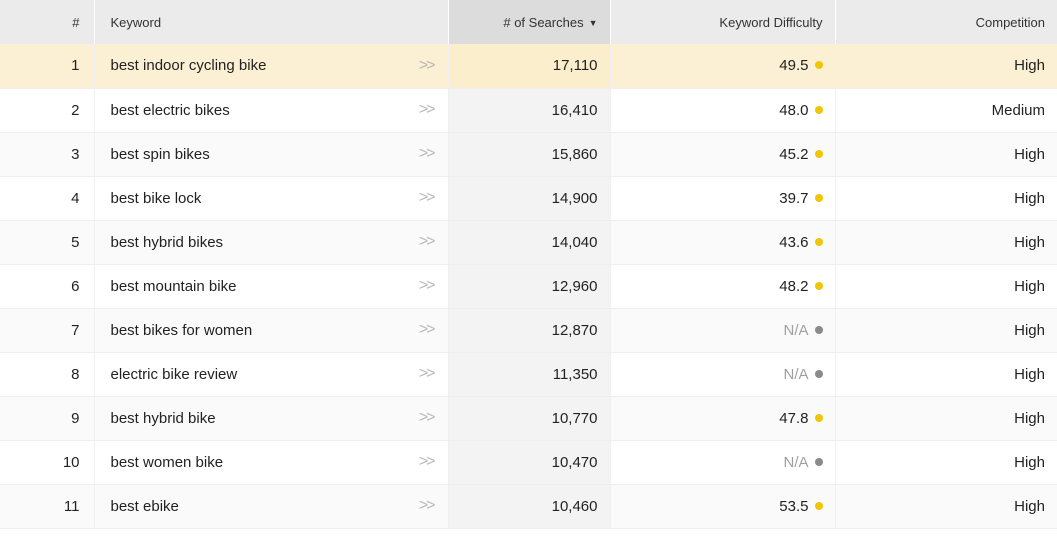  I want to click on row-difficulty-value: 43.6, so click(794, 242).